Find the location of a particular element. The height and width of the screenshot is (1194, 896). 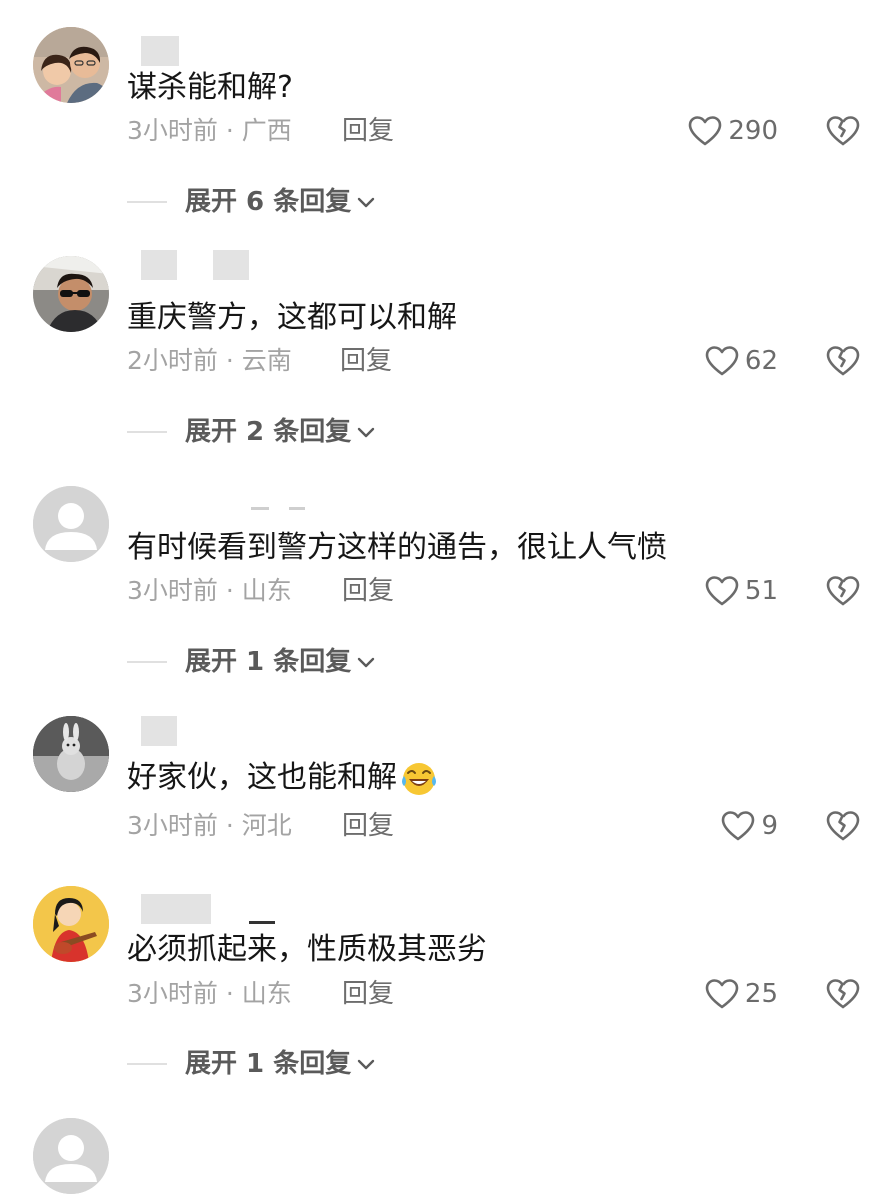

default-avatar-icon is located at coordinates (71, 1156).